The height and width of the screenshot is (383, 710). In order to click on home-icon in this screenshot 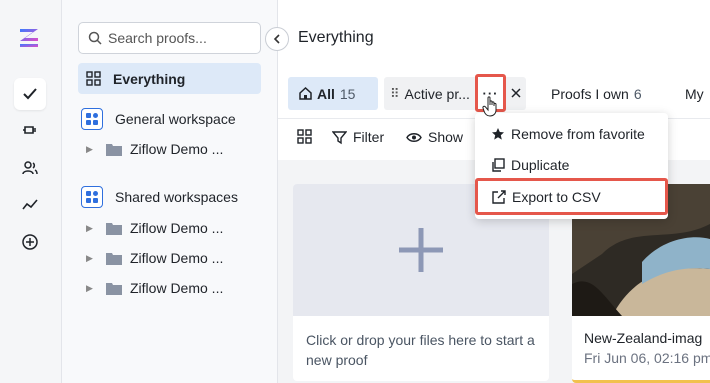, I will do `click(305, 93)`.